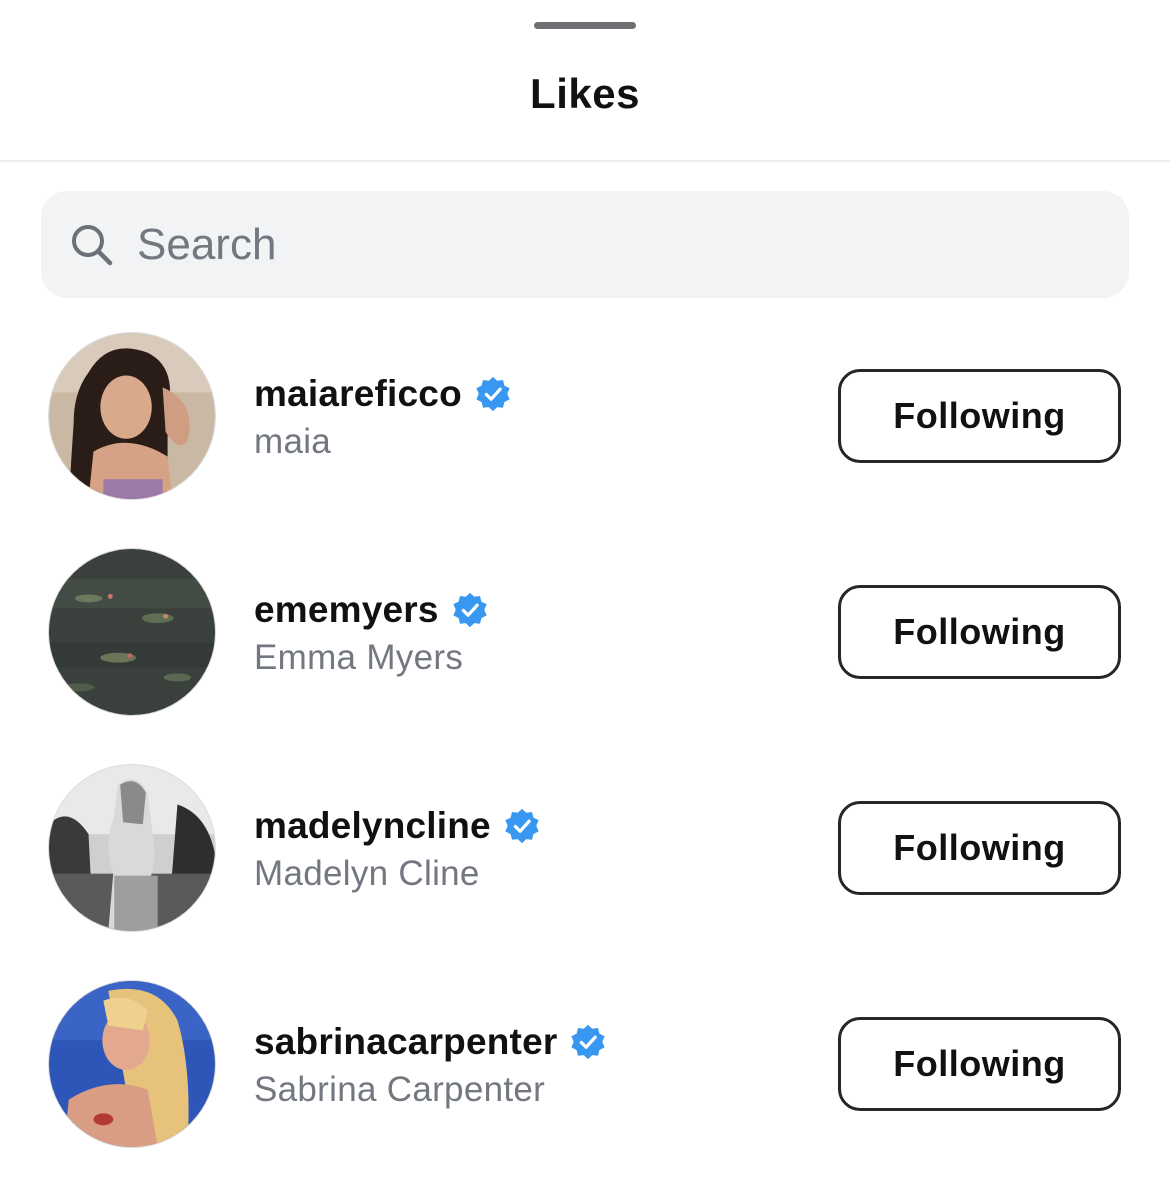 The height and width of the screenshot is (1192, 1170). Describe the element at coordinates (430, 1064) in the screenshot. I see `user-names: sabrinacarpenter Sabrina Carpenter` at that location.